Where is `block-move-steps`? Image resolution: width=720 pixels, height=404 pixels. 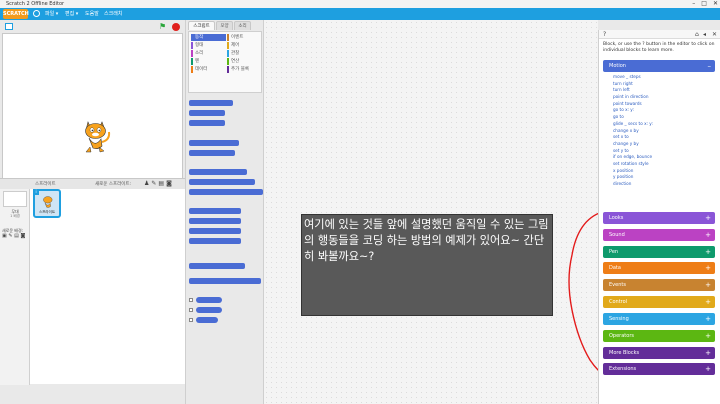
block-move-steps is located at coordinates (211, 103).